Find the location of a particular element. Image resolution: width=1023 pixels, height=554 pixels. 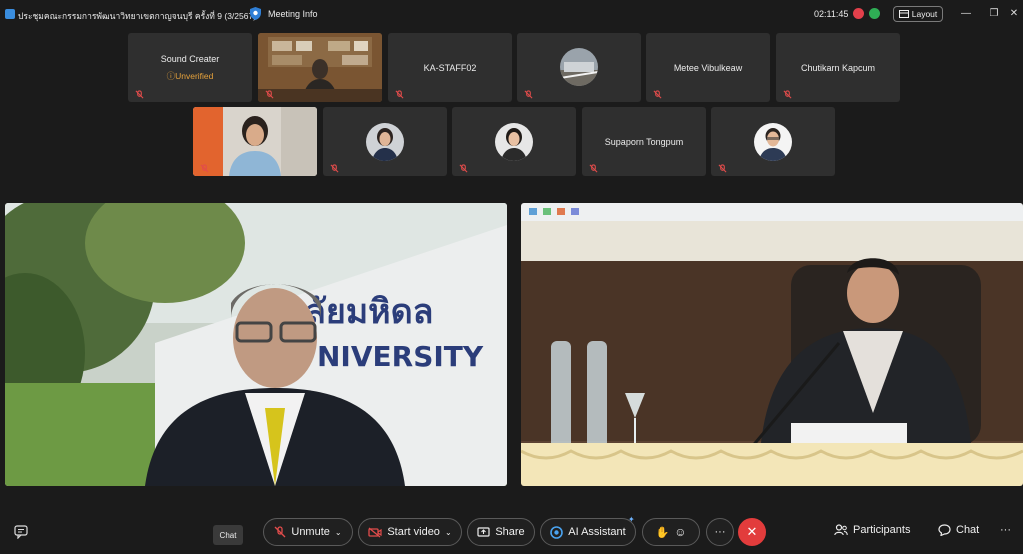

office-video-thumbnail is located at coordinates (320, 67).